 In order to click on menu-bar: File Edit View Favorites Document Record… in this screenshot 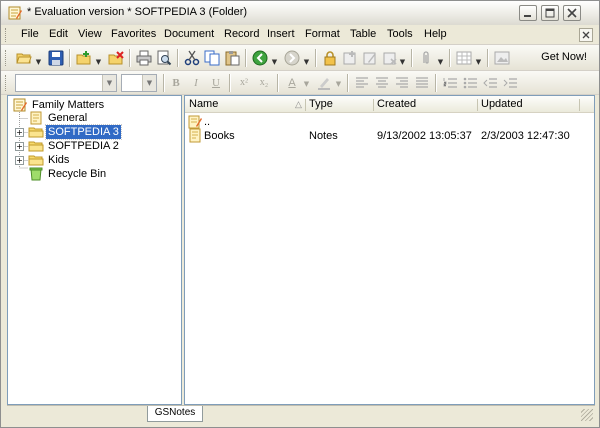, I will do `click(300, 35)`.